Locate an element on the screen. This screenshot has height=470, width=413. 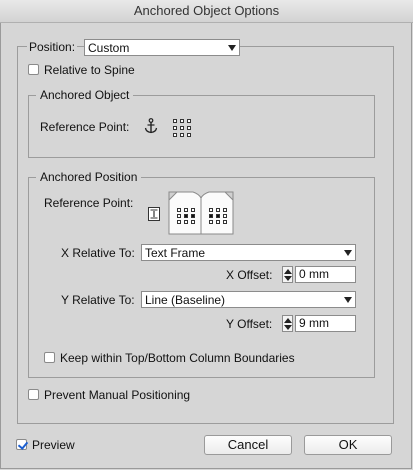
y-offset-input: 9 mm is located at coordinates (325, 323).